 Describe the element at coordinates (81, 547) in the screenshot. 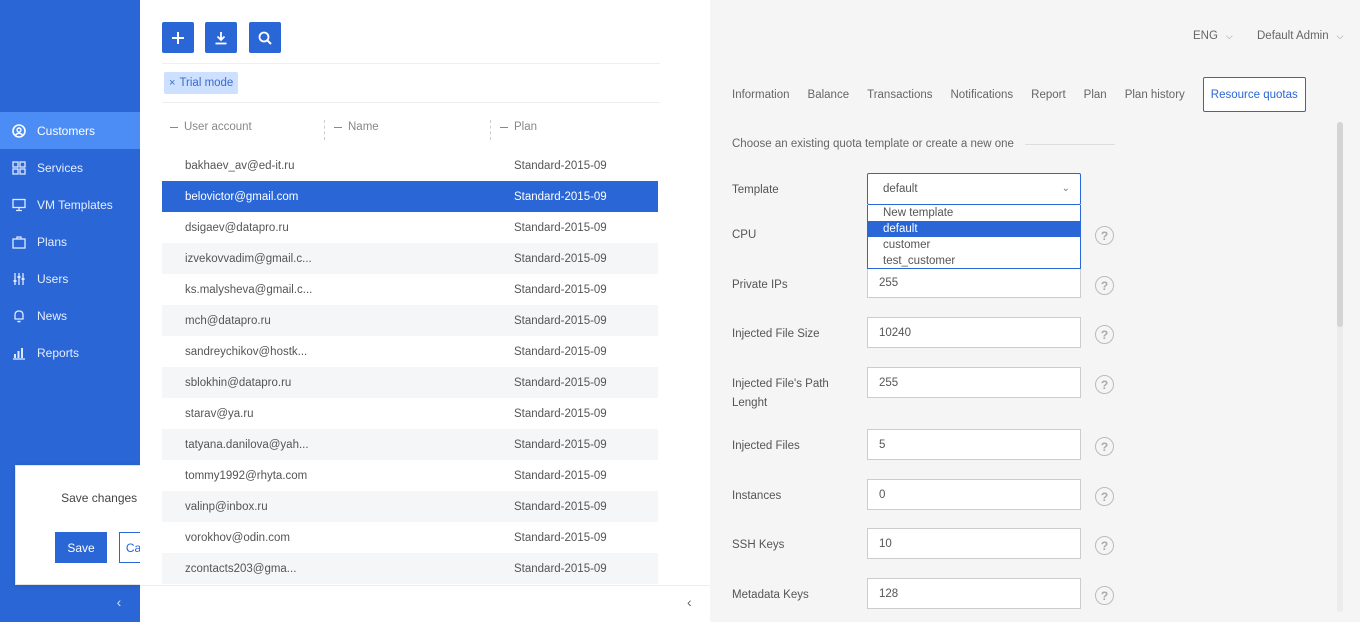

I see `save-button: Save` at that location.